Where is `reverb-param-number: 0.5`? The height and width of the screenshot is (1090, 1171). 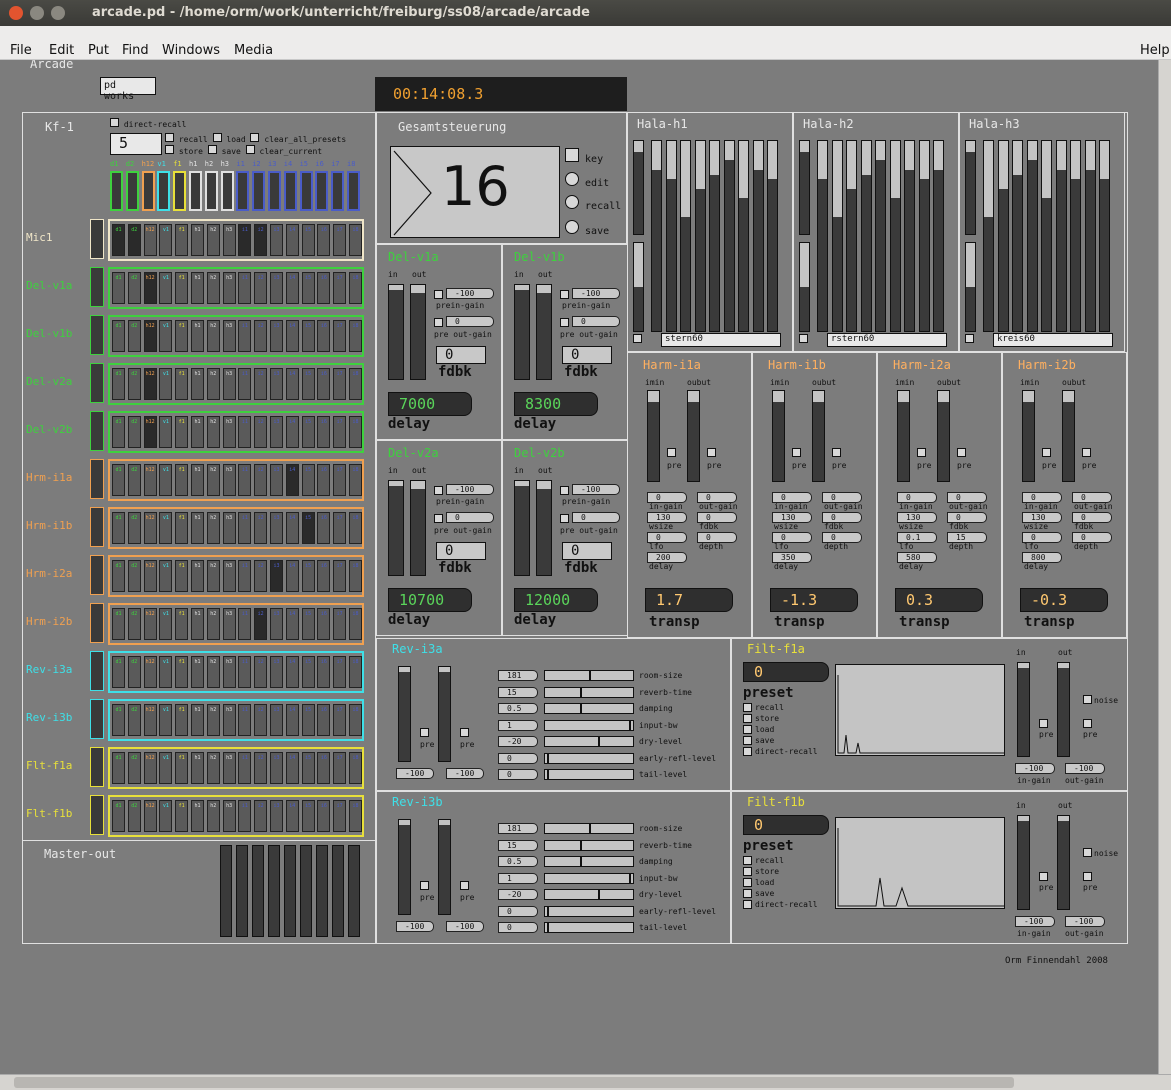
reverb-param-number: 0.5 is located at coordinates (518, 861).